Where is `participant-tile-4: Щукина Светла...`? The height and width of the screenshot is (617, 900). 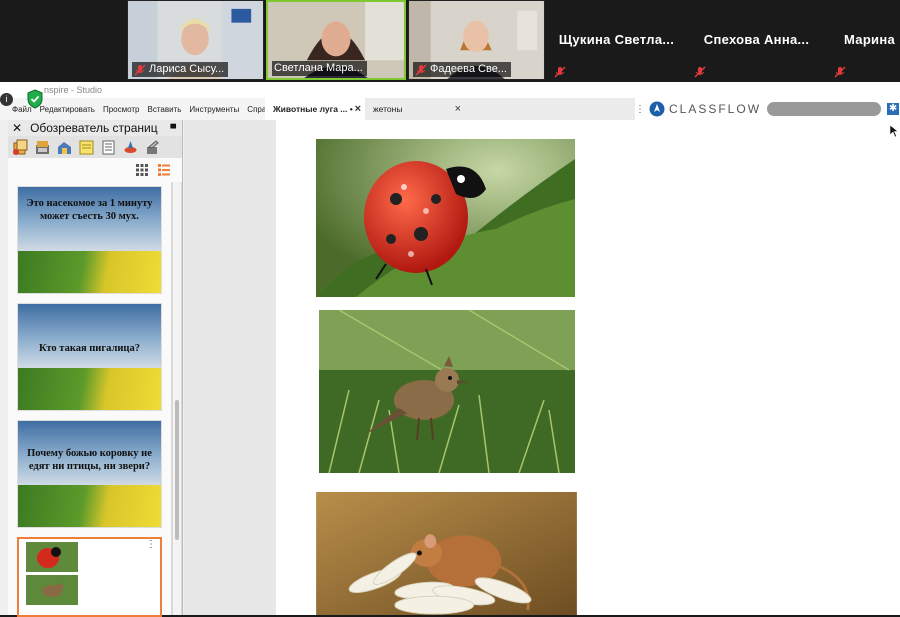
participant-tile-4: Щукина Светла... is located at coordinates (616, 40).